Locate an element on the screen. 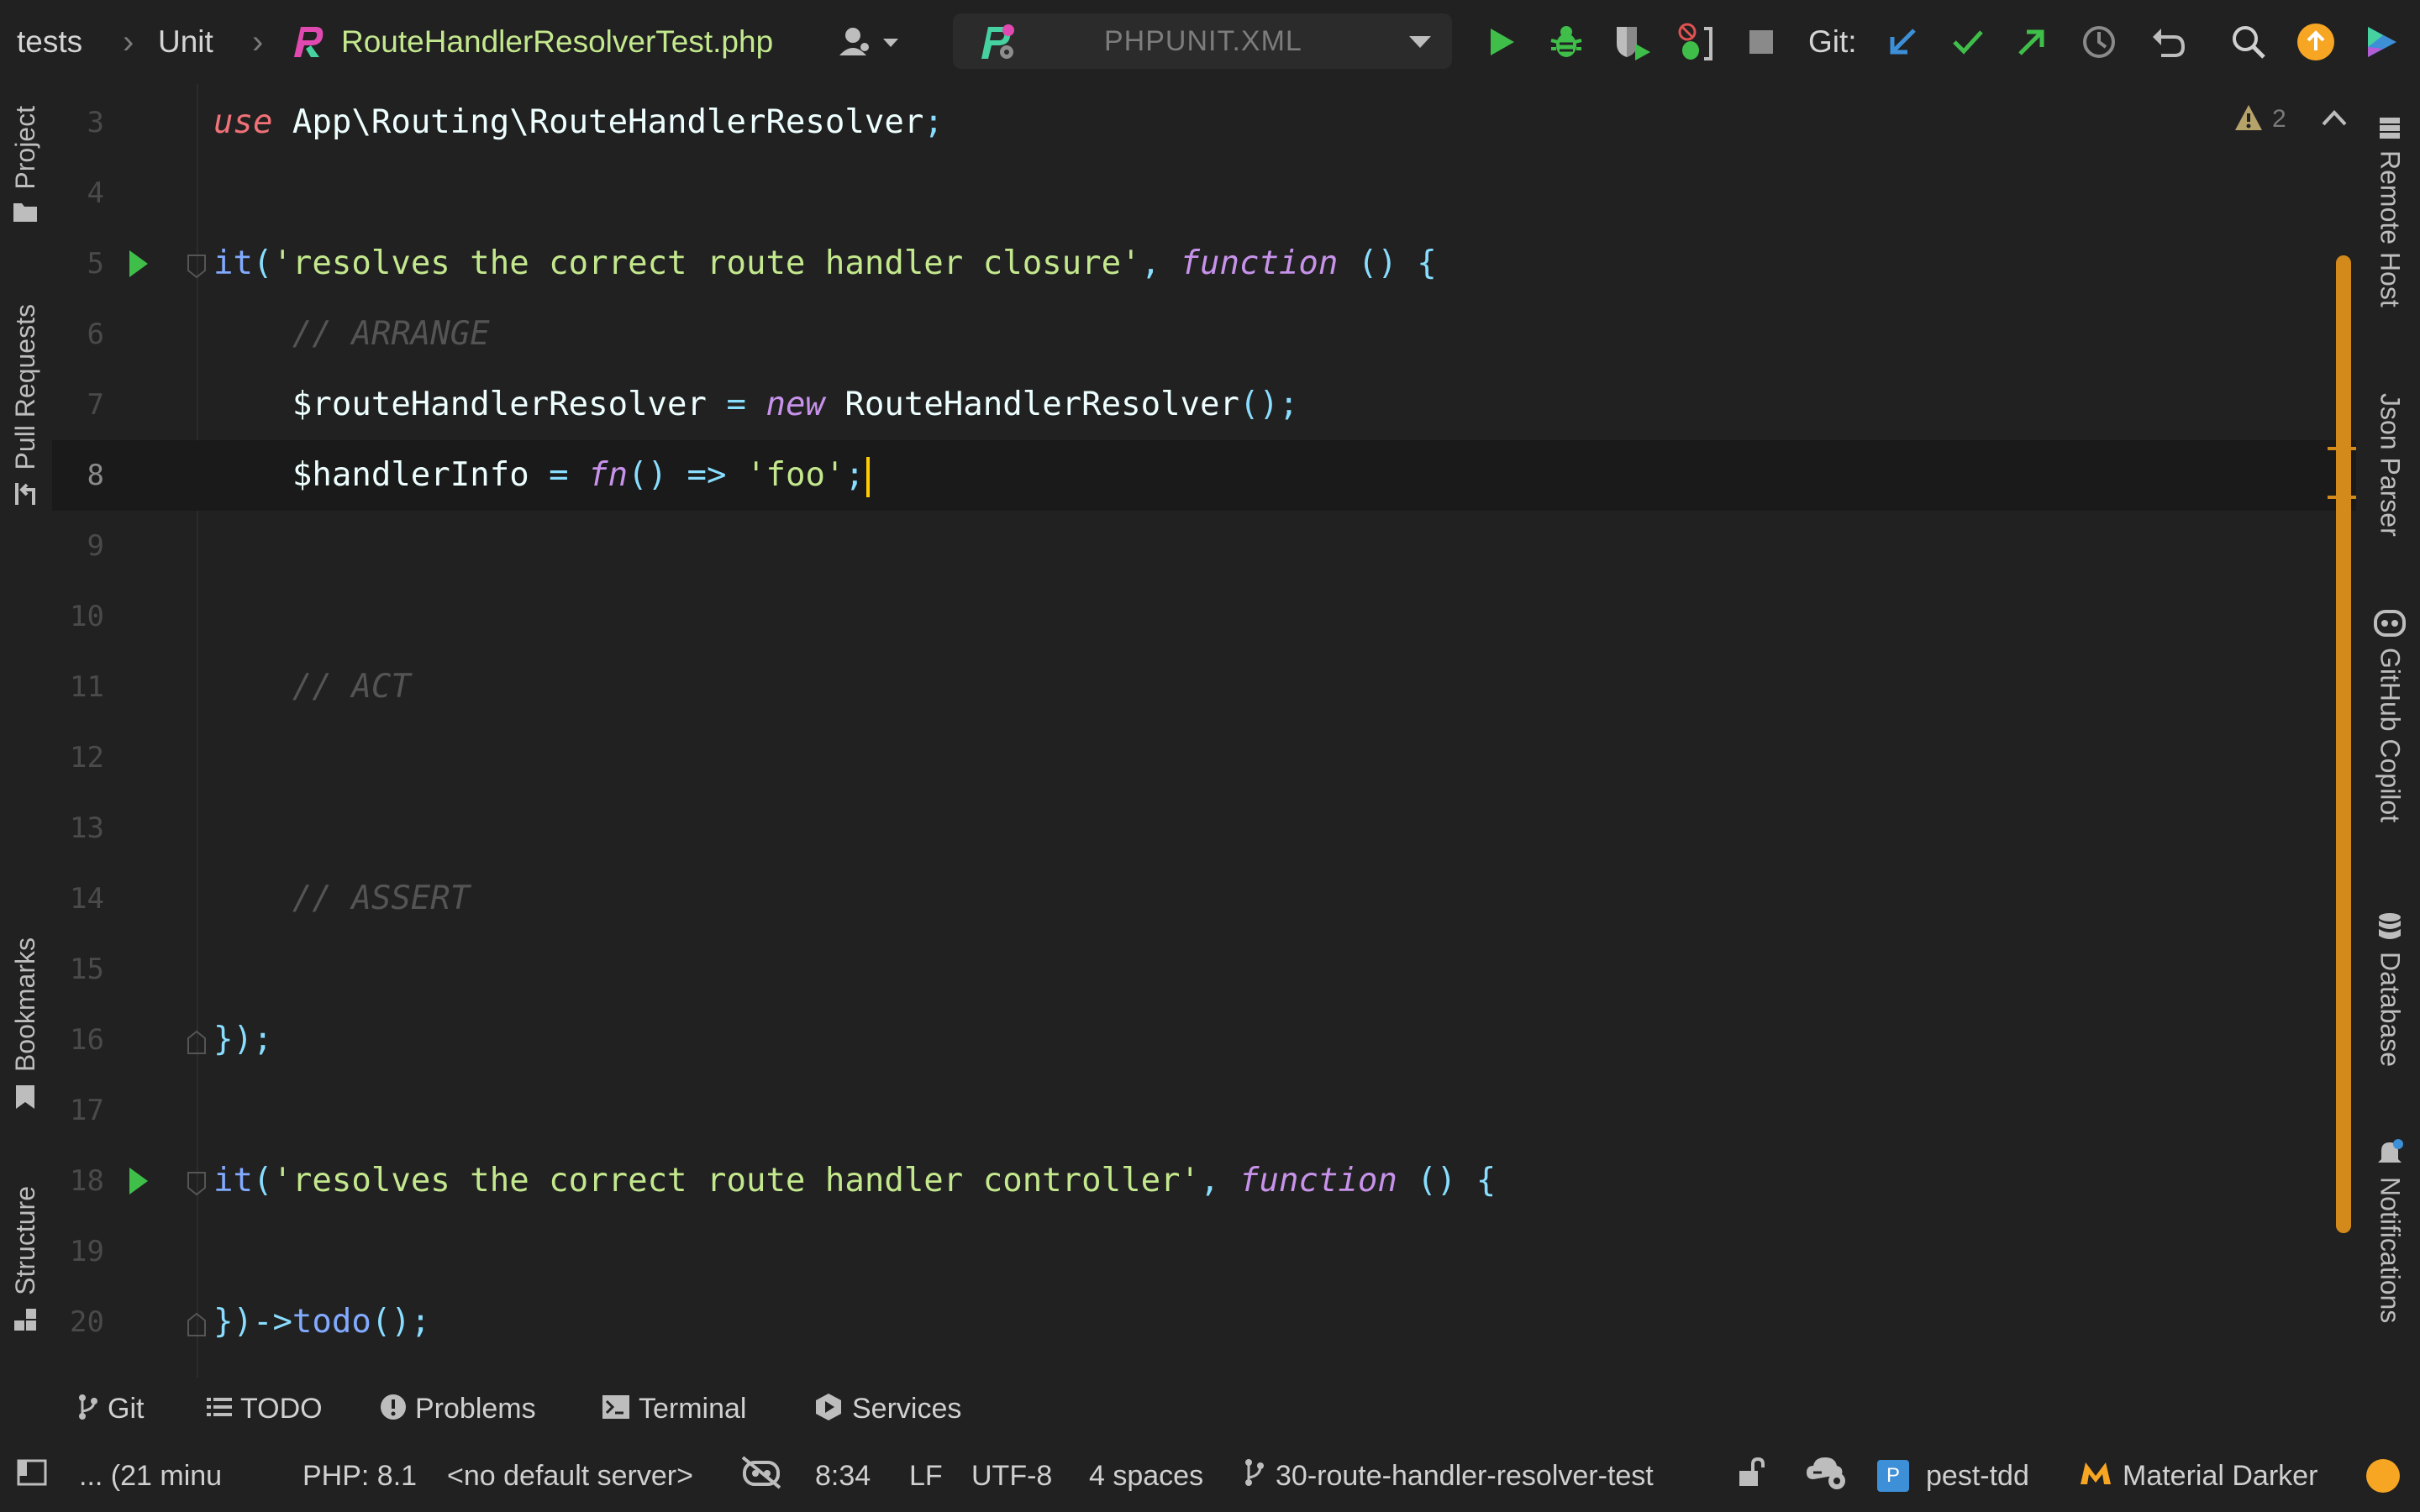 The height and width of the screenshot is (1512, 2420). line-separator-selector: LF is located at coordinates (926, 1476).